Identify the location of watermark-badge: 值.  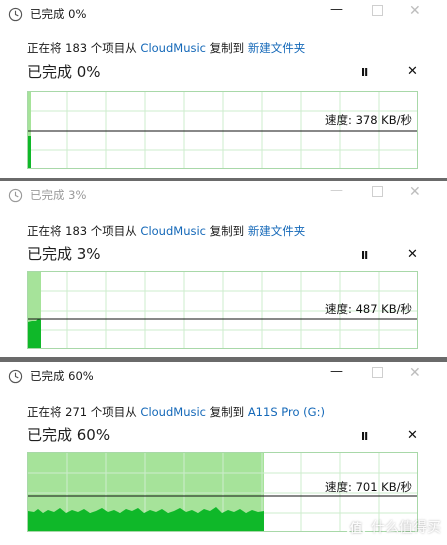
(356, 527).